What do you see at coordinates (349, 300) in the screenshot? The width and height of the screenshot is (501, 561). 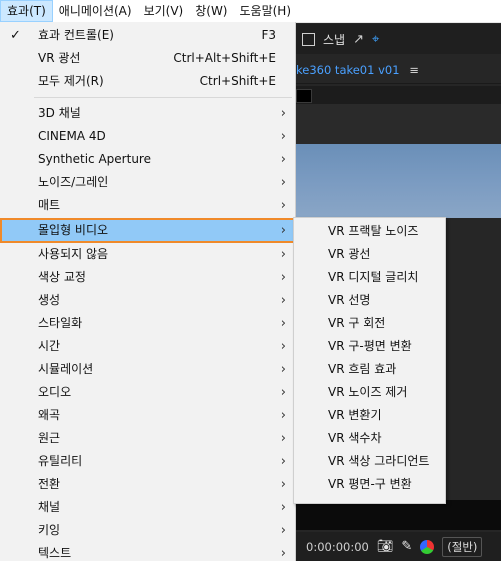 I see `submenu-item-label: VR 선명` at bounding box center [349, 300].